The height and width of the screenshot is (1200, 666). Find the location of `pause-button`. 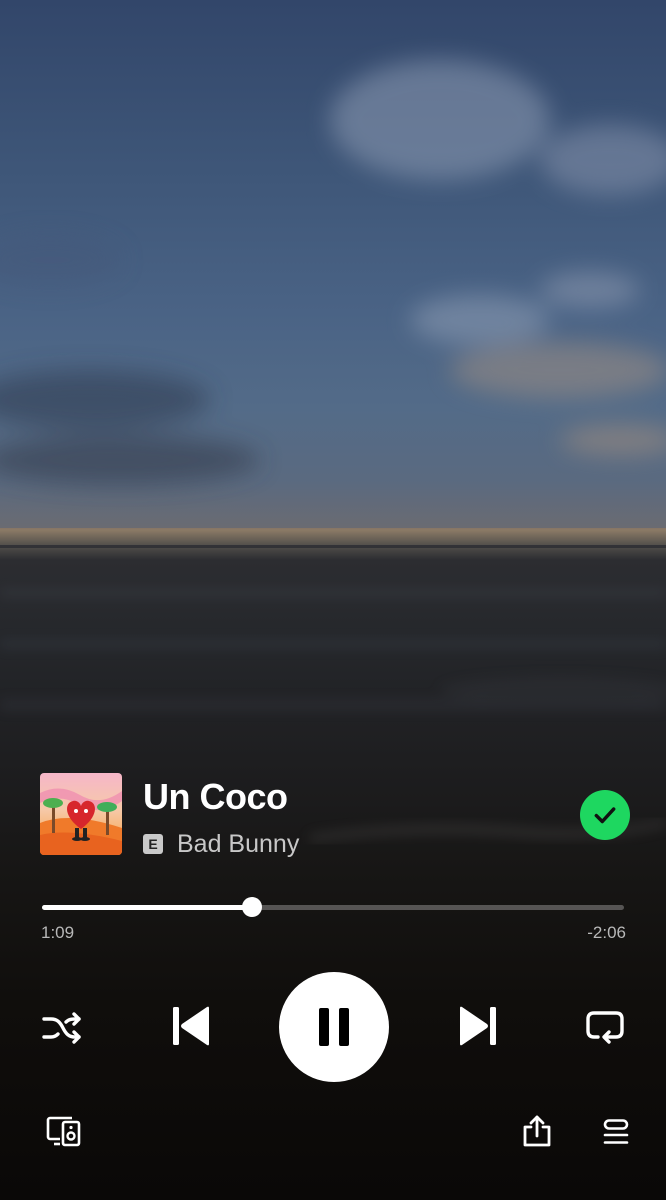

pause-button is located at coordinates (334, 1027).